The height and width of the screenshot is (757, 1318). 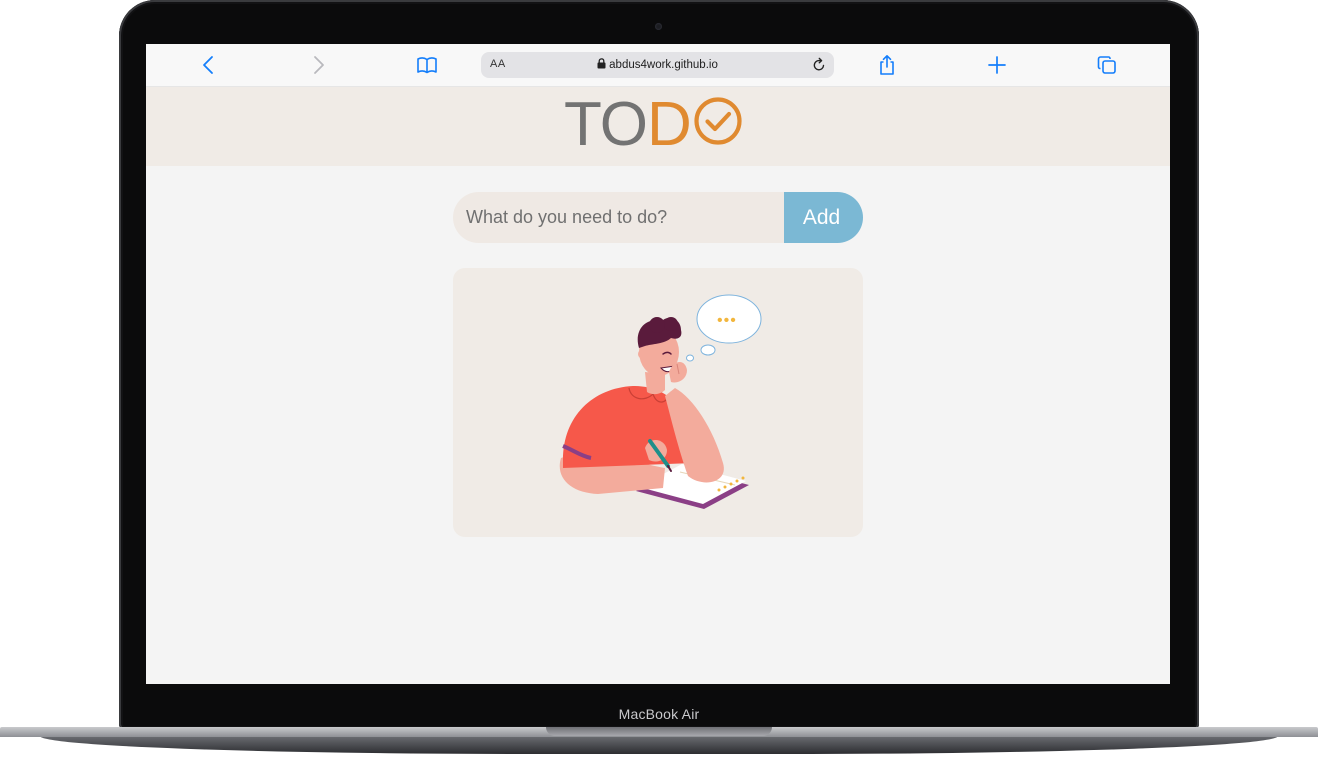 What do you see at coordinates (427, 65) in the screenshot?
I see `bookmarks-icon` at bounding box center [427, 65].